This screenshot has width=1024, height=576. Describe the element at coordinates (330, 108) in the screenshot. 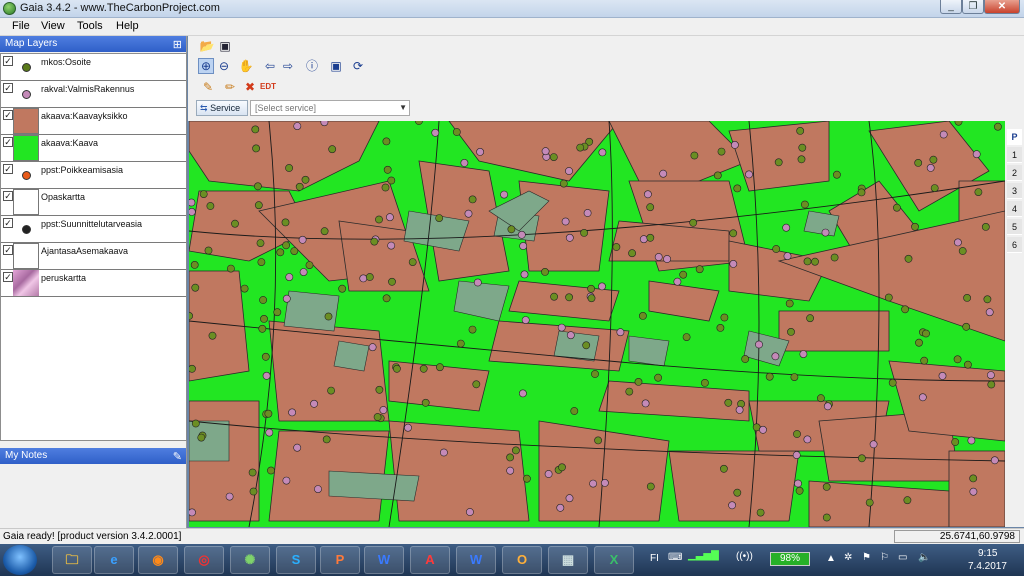

I see `service-select: [Select service] ▼` at that location.